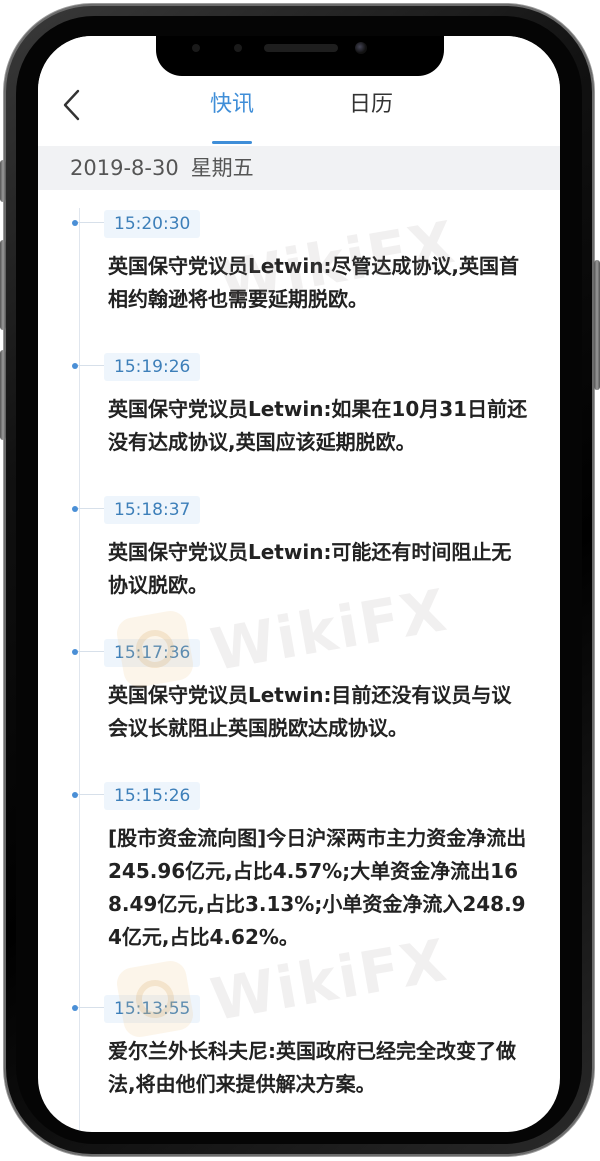  Describe the element at coordinates (3, 395) in the screenshot. I see `volume-down-button` at that location.